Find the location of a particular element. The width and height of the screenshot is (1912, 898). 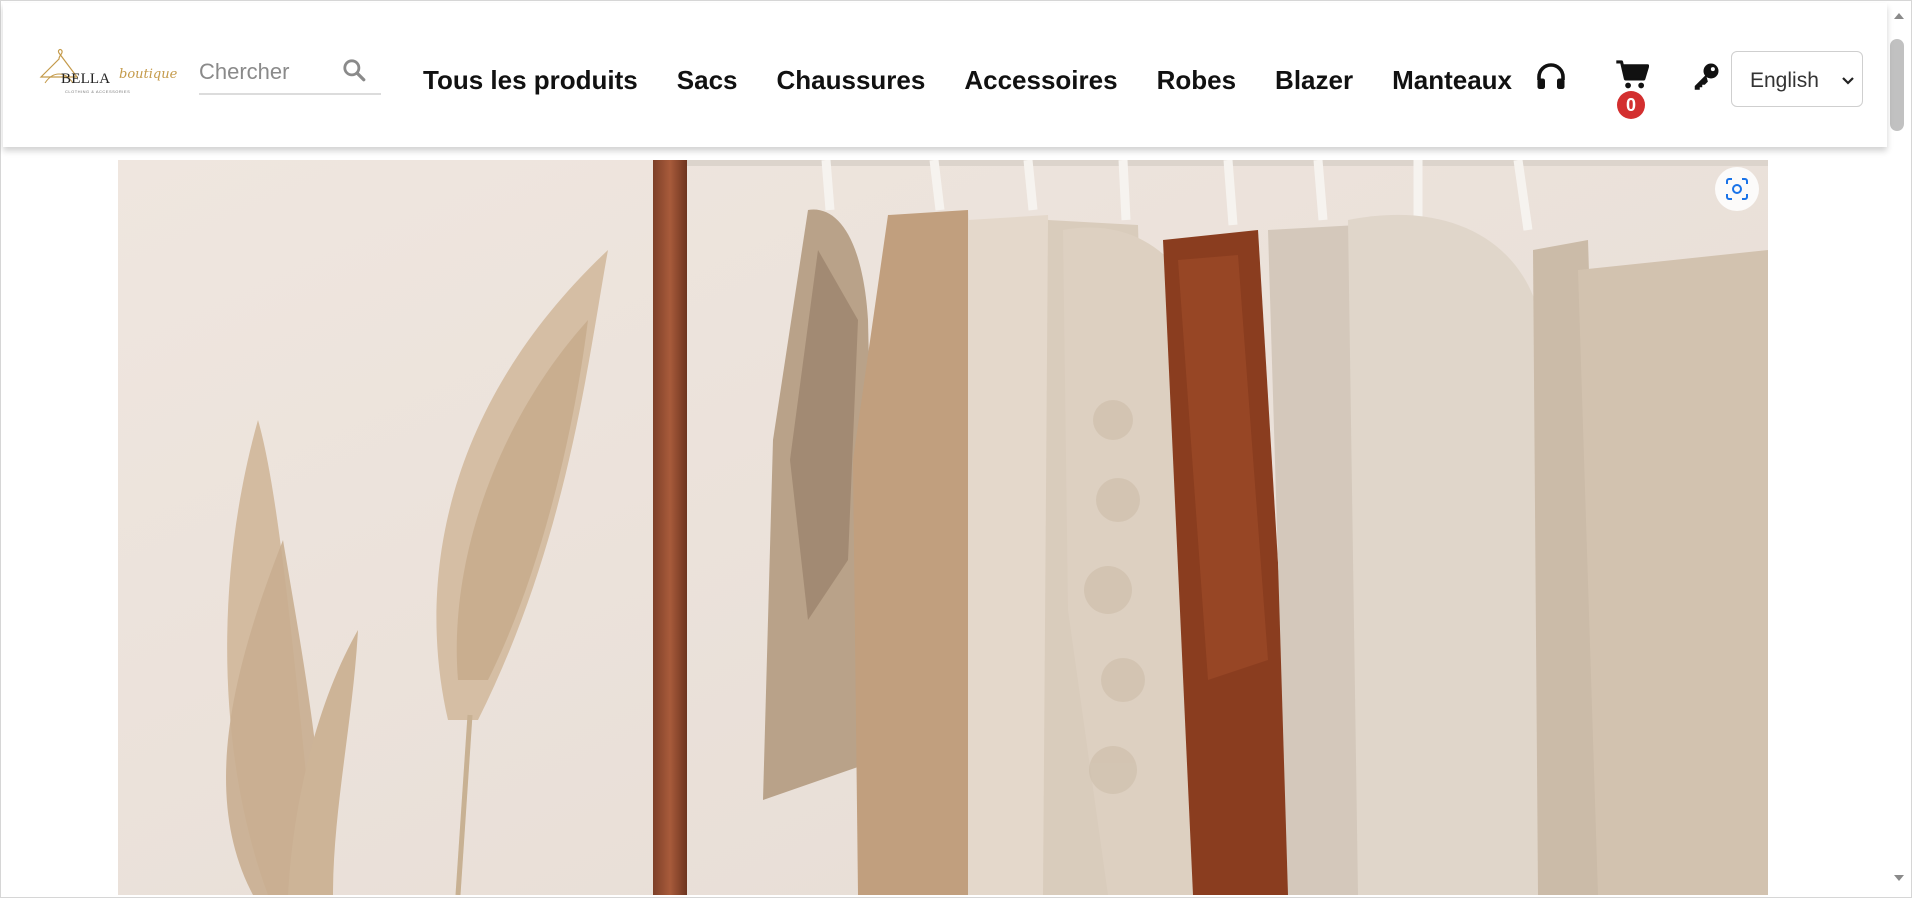

visual-search-button is located at coordinates (1737, 189).